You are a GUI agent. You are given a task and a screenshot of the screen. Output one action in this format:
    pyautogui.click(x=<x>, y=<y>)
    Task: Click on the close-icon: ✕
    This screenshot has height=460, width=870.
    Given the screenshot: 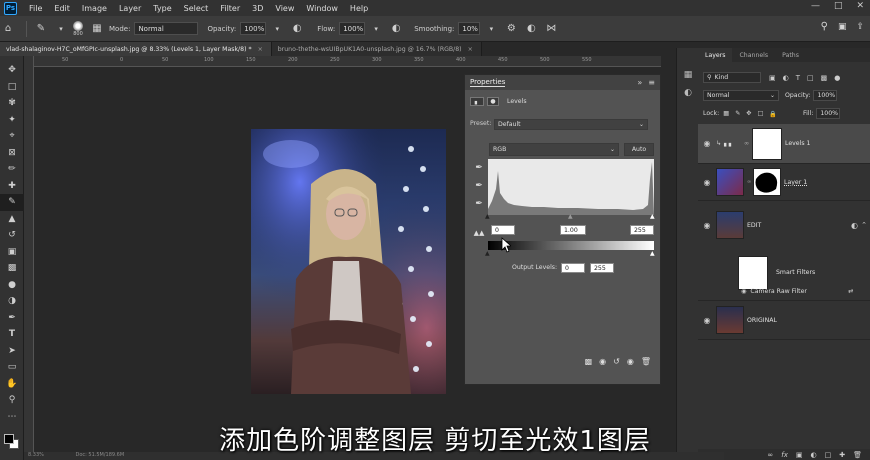 What is the action you would take?
    pyautogui.click(x=860, y=6)
    